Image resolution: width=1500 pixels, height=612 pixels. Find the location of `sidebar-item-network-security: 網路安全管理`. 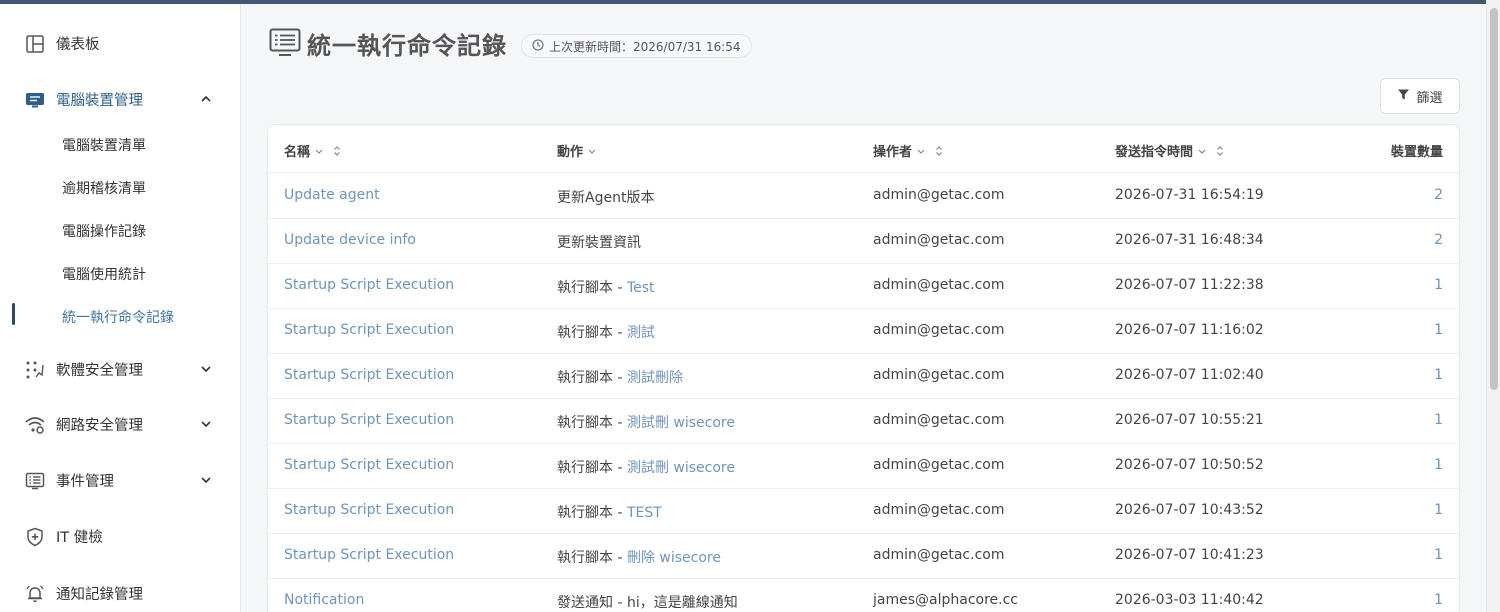

sidebar-item-network-security: 網路安全管理 is located at coordinates (120, 424).